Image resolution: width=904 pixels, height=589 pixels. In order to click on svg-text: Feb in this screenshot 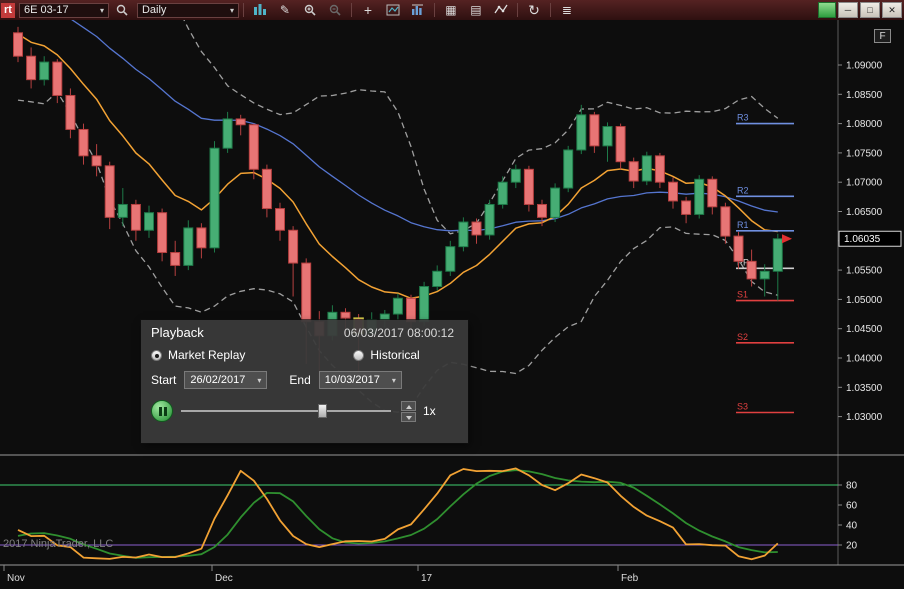, I will do `click(630, 578)`.